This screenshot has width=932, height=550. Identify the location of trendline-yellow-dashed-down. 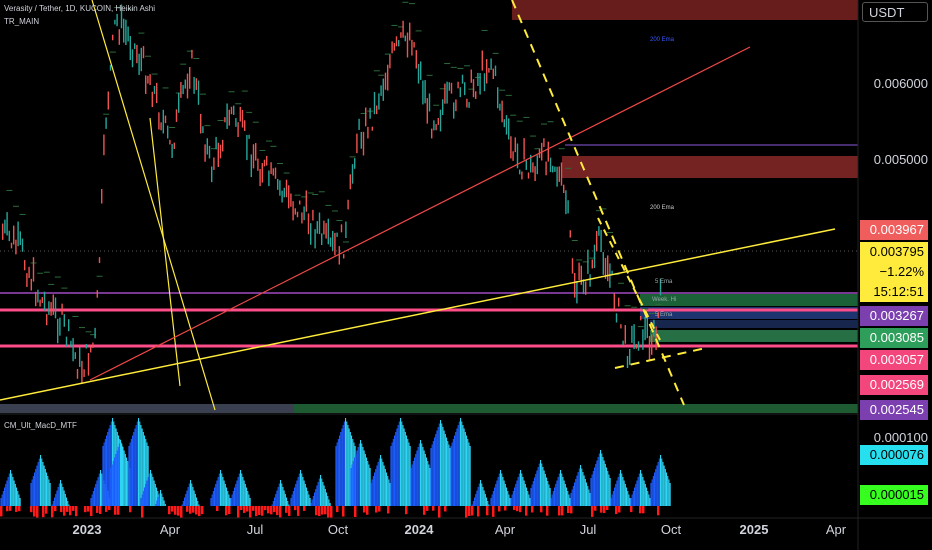
(598, 203).